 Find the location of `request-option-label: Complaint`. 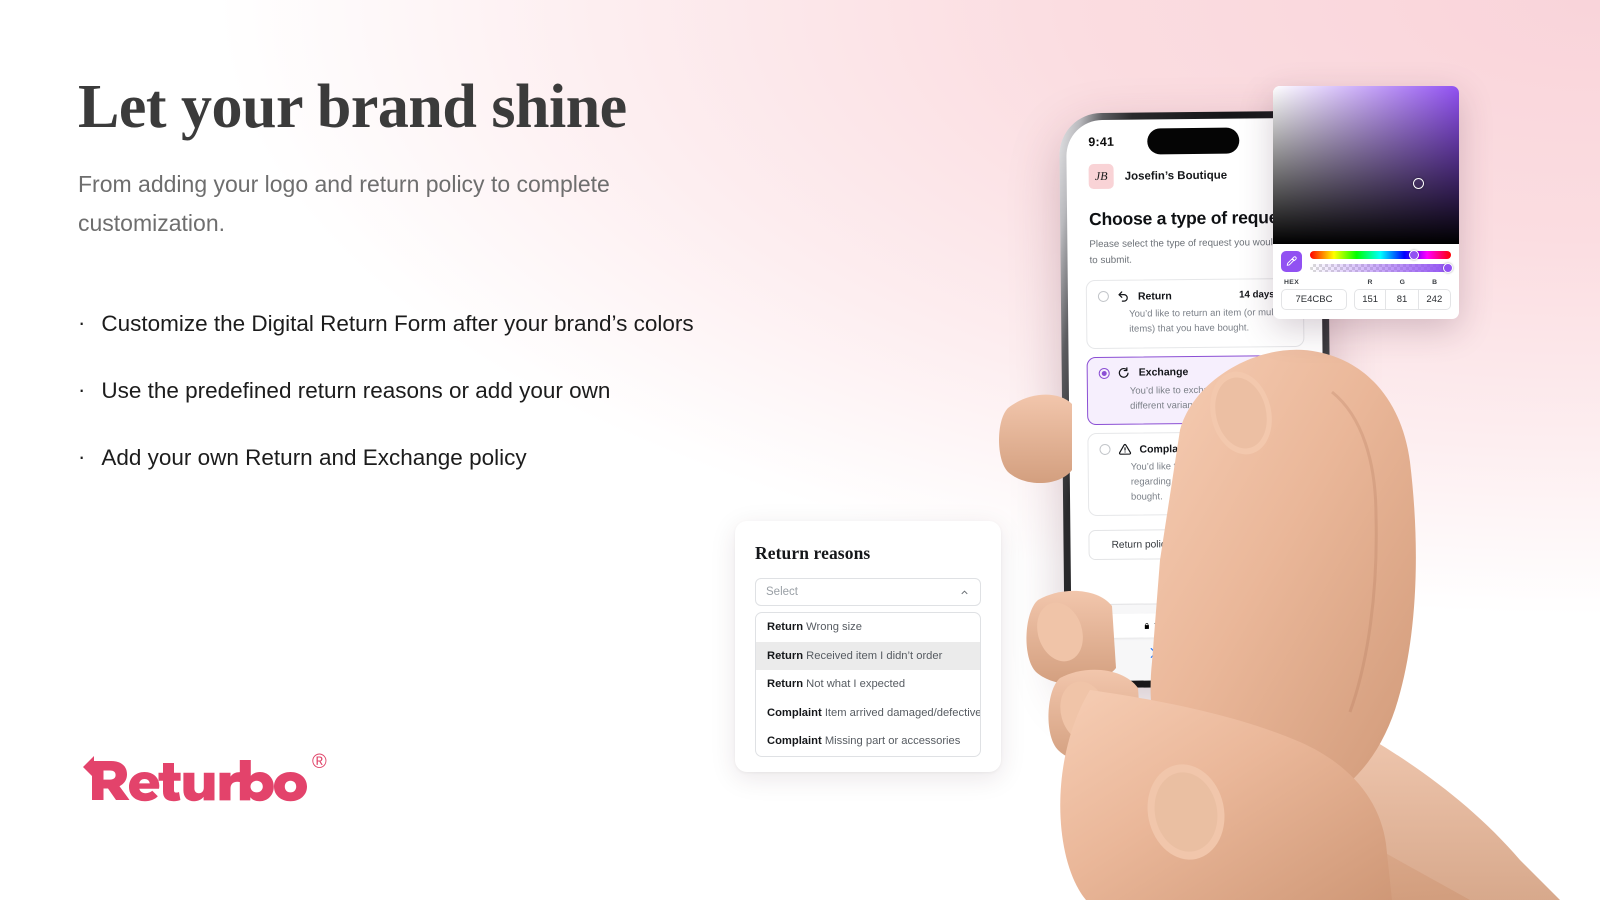

request-option-label: Complaint is located at coordinates (1165, 449).